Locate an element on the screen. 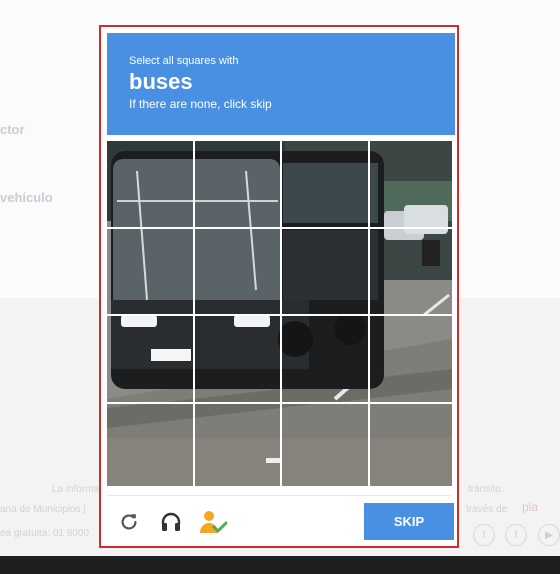 The height and width of the screenshot is (574, 560). background-brand-logo: pla is located at coordinates (530, 507).